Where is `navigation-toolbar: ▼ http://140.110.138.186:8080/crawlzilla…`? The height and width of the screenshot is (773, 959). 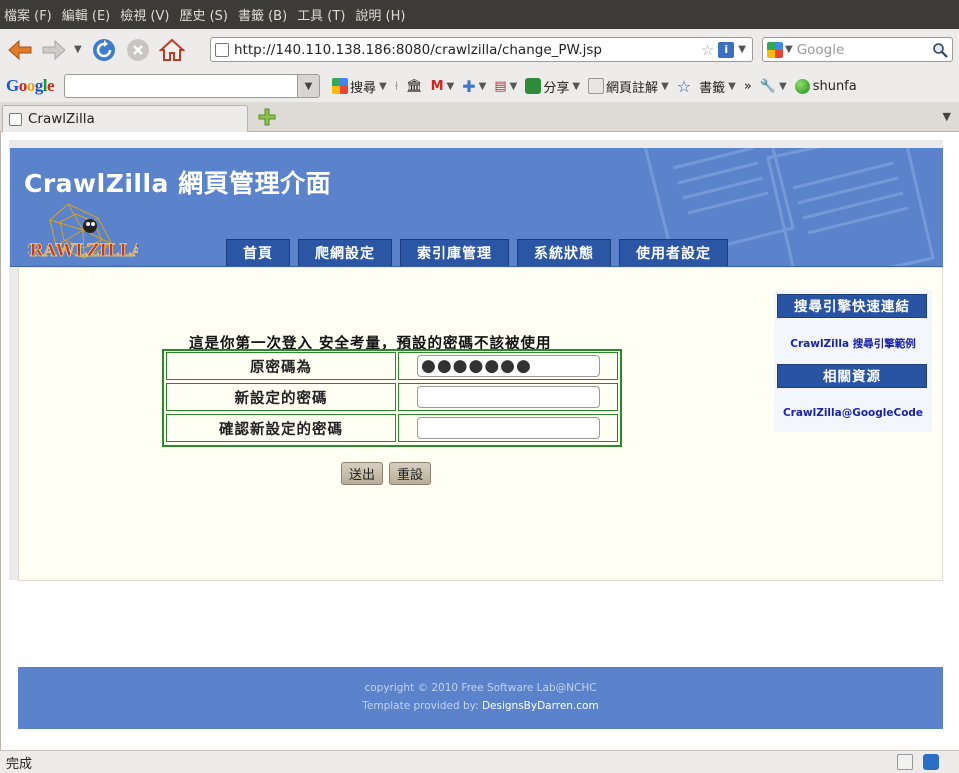 navigation-toolbar: ▼ http://140.110.138.186:8080/crawlzilla… is located at coordinates (479, 49).